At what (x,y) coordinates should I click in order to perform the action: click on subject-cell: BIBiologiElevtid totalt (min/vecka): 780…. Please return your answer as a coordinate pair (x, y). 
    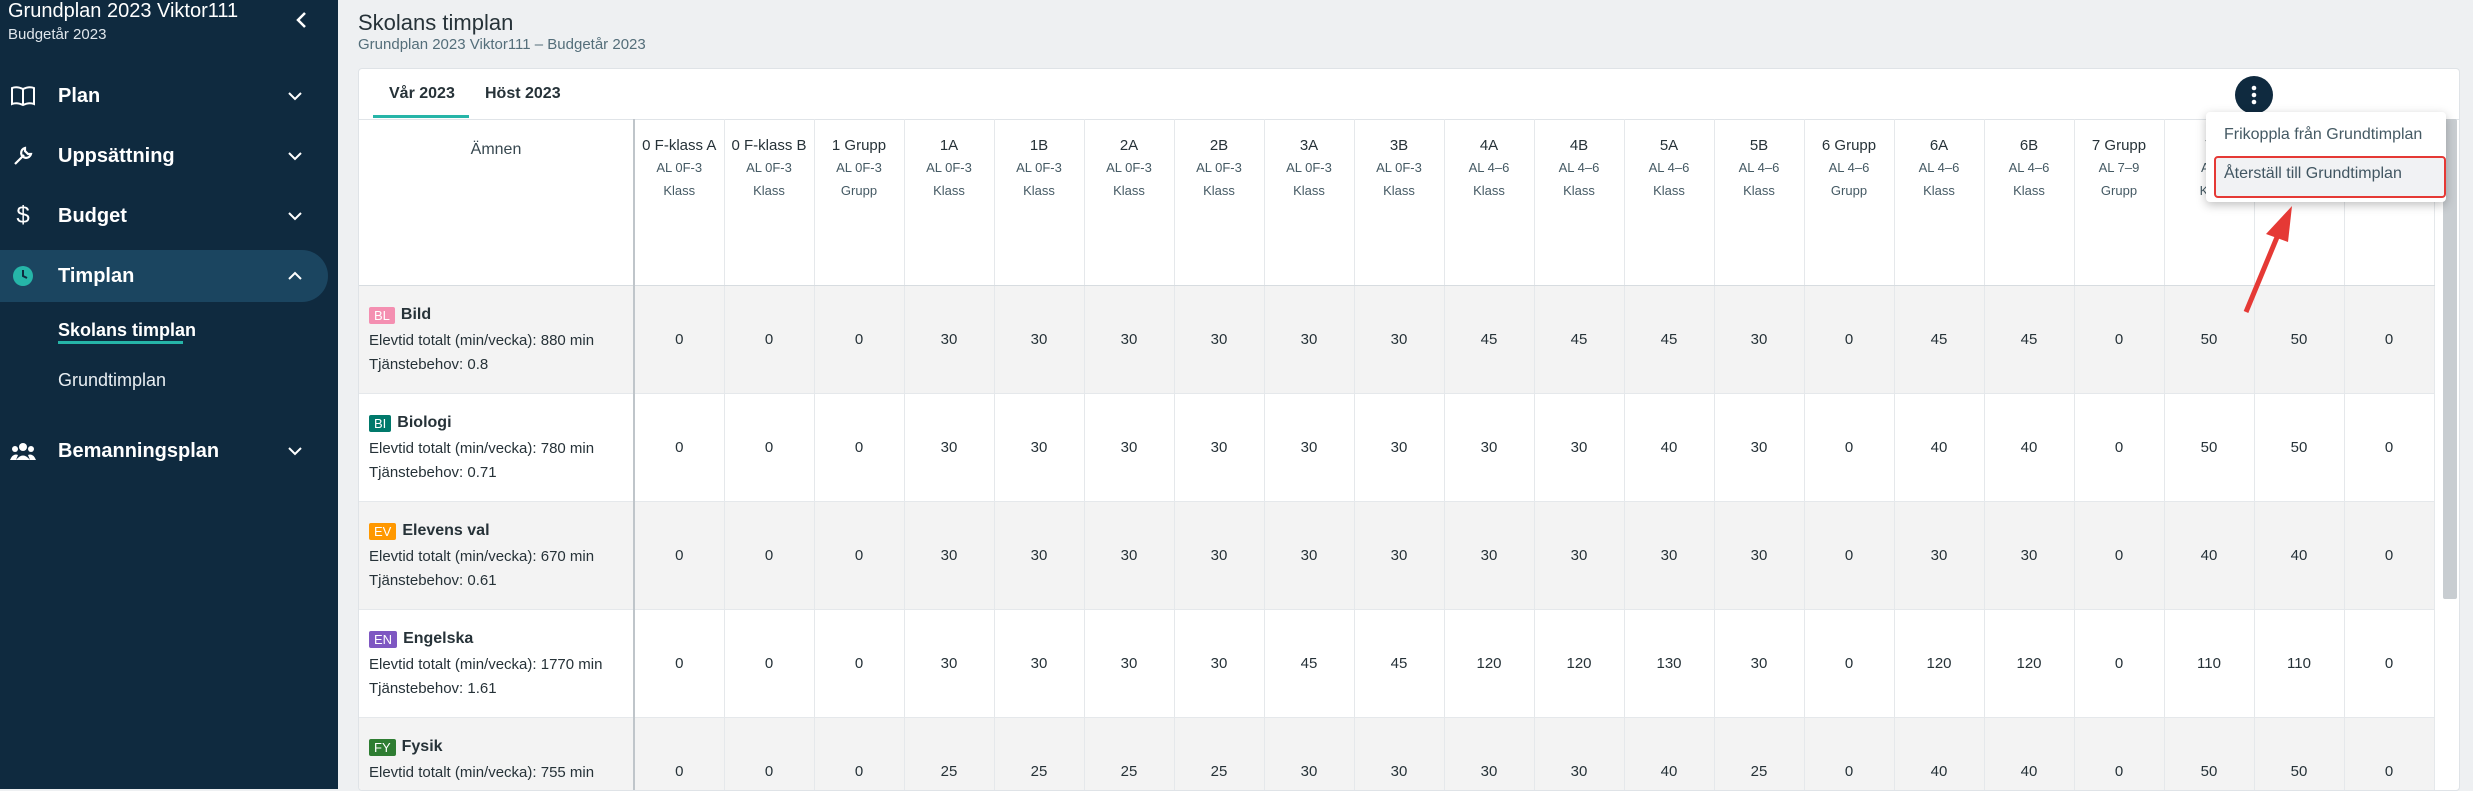
    Looking at the image, I should click on (496, 448).